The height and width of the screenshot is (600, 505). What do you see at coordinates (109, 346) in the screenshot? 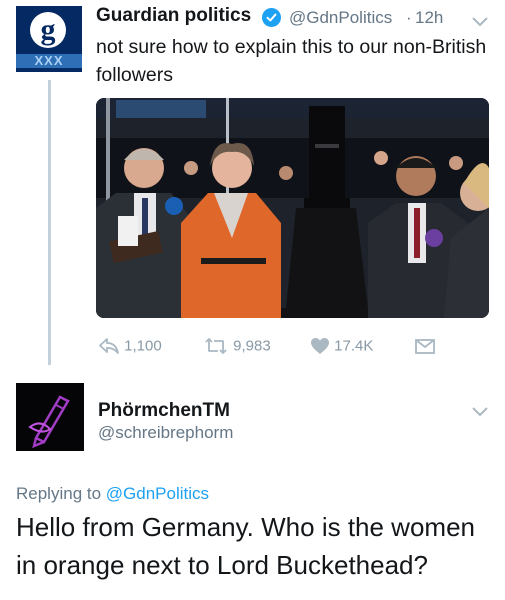
I see `reply-icon` at bounding box center [109, 346].